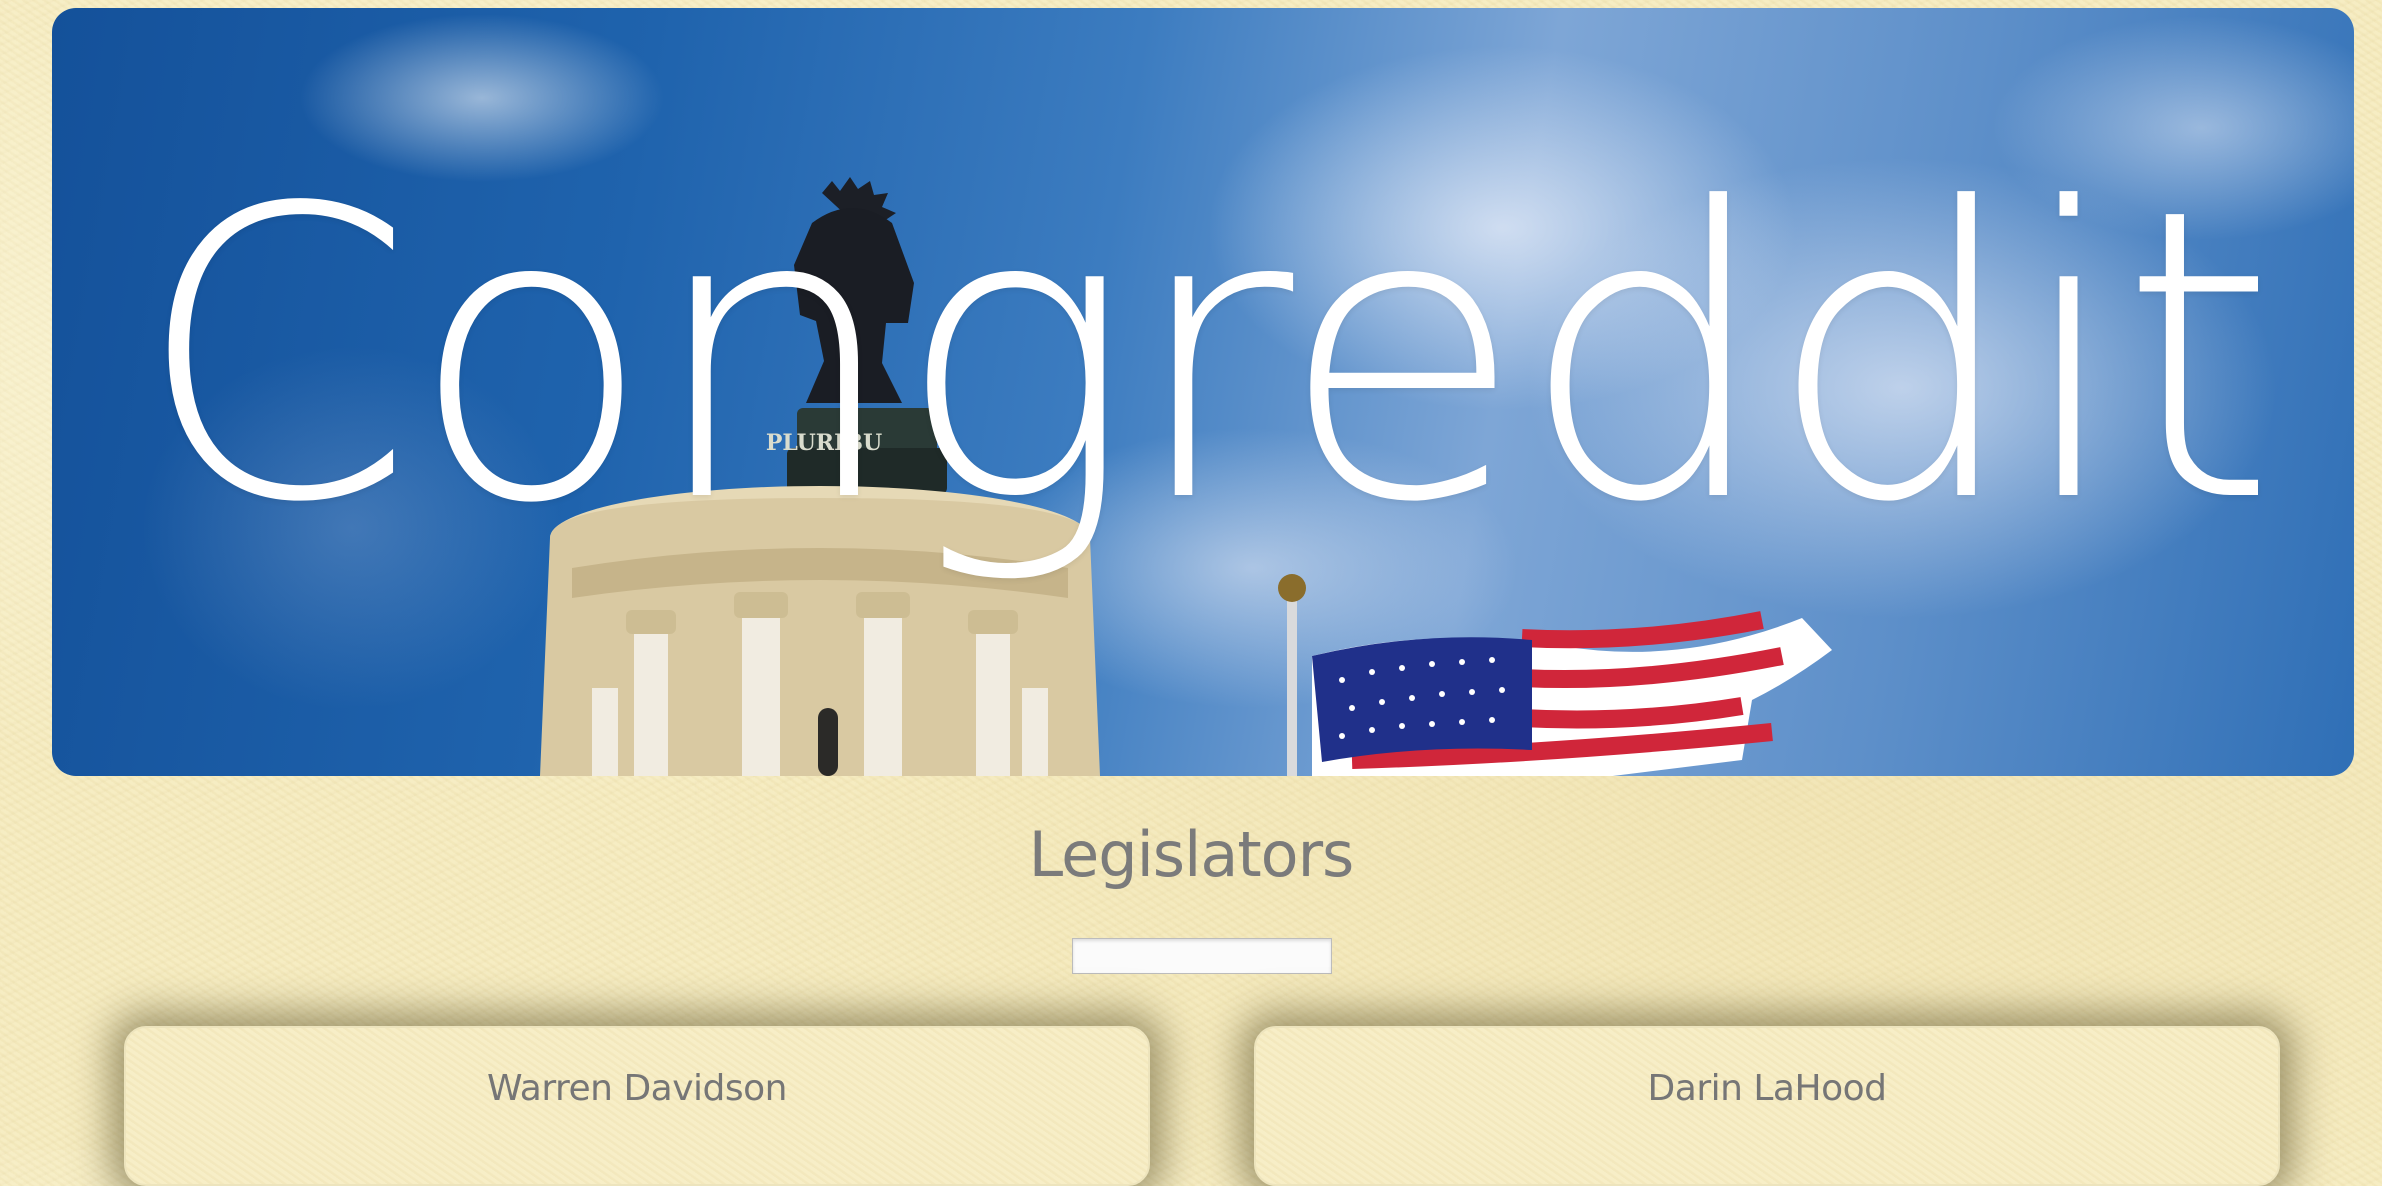 This screenshot has height=1186, width=2382. I want to click on search-input, so click(1202, 956).